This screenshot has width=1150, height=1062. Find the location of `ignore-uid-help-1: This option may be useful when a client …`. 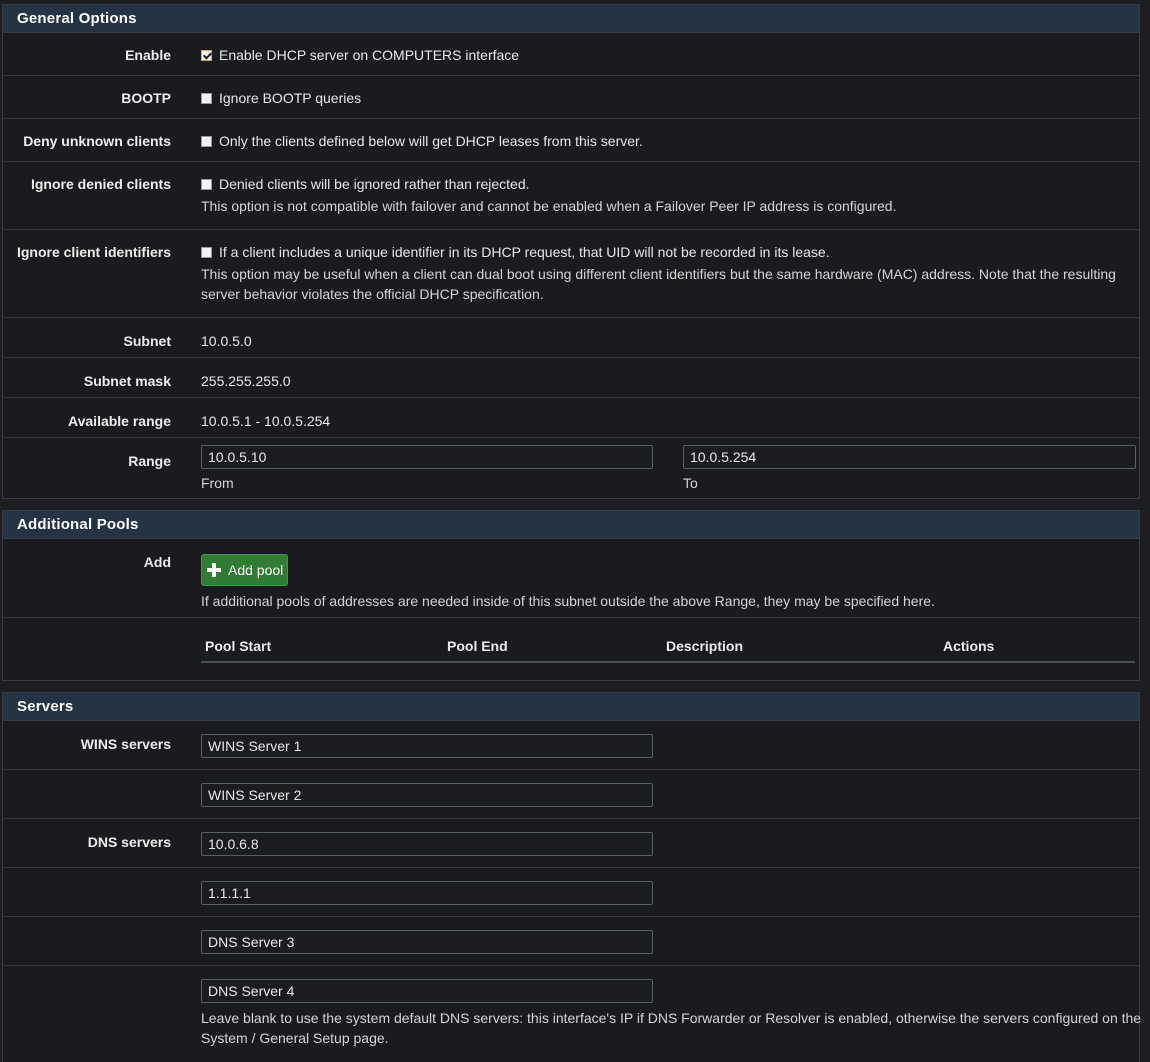

ignore-uid-help-1: This option may be useful when a client … is located at coordinates (658, 274).